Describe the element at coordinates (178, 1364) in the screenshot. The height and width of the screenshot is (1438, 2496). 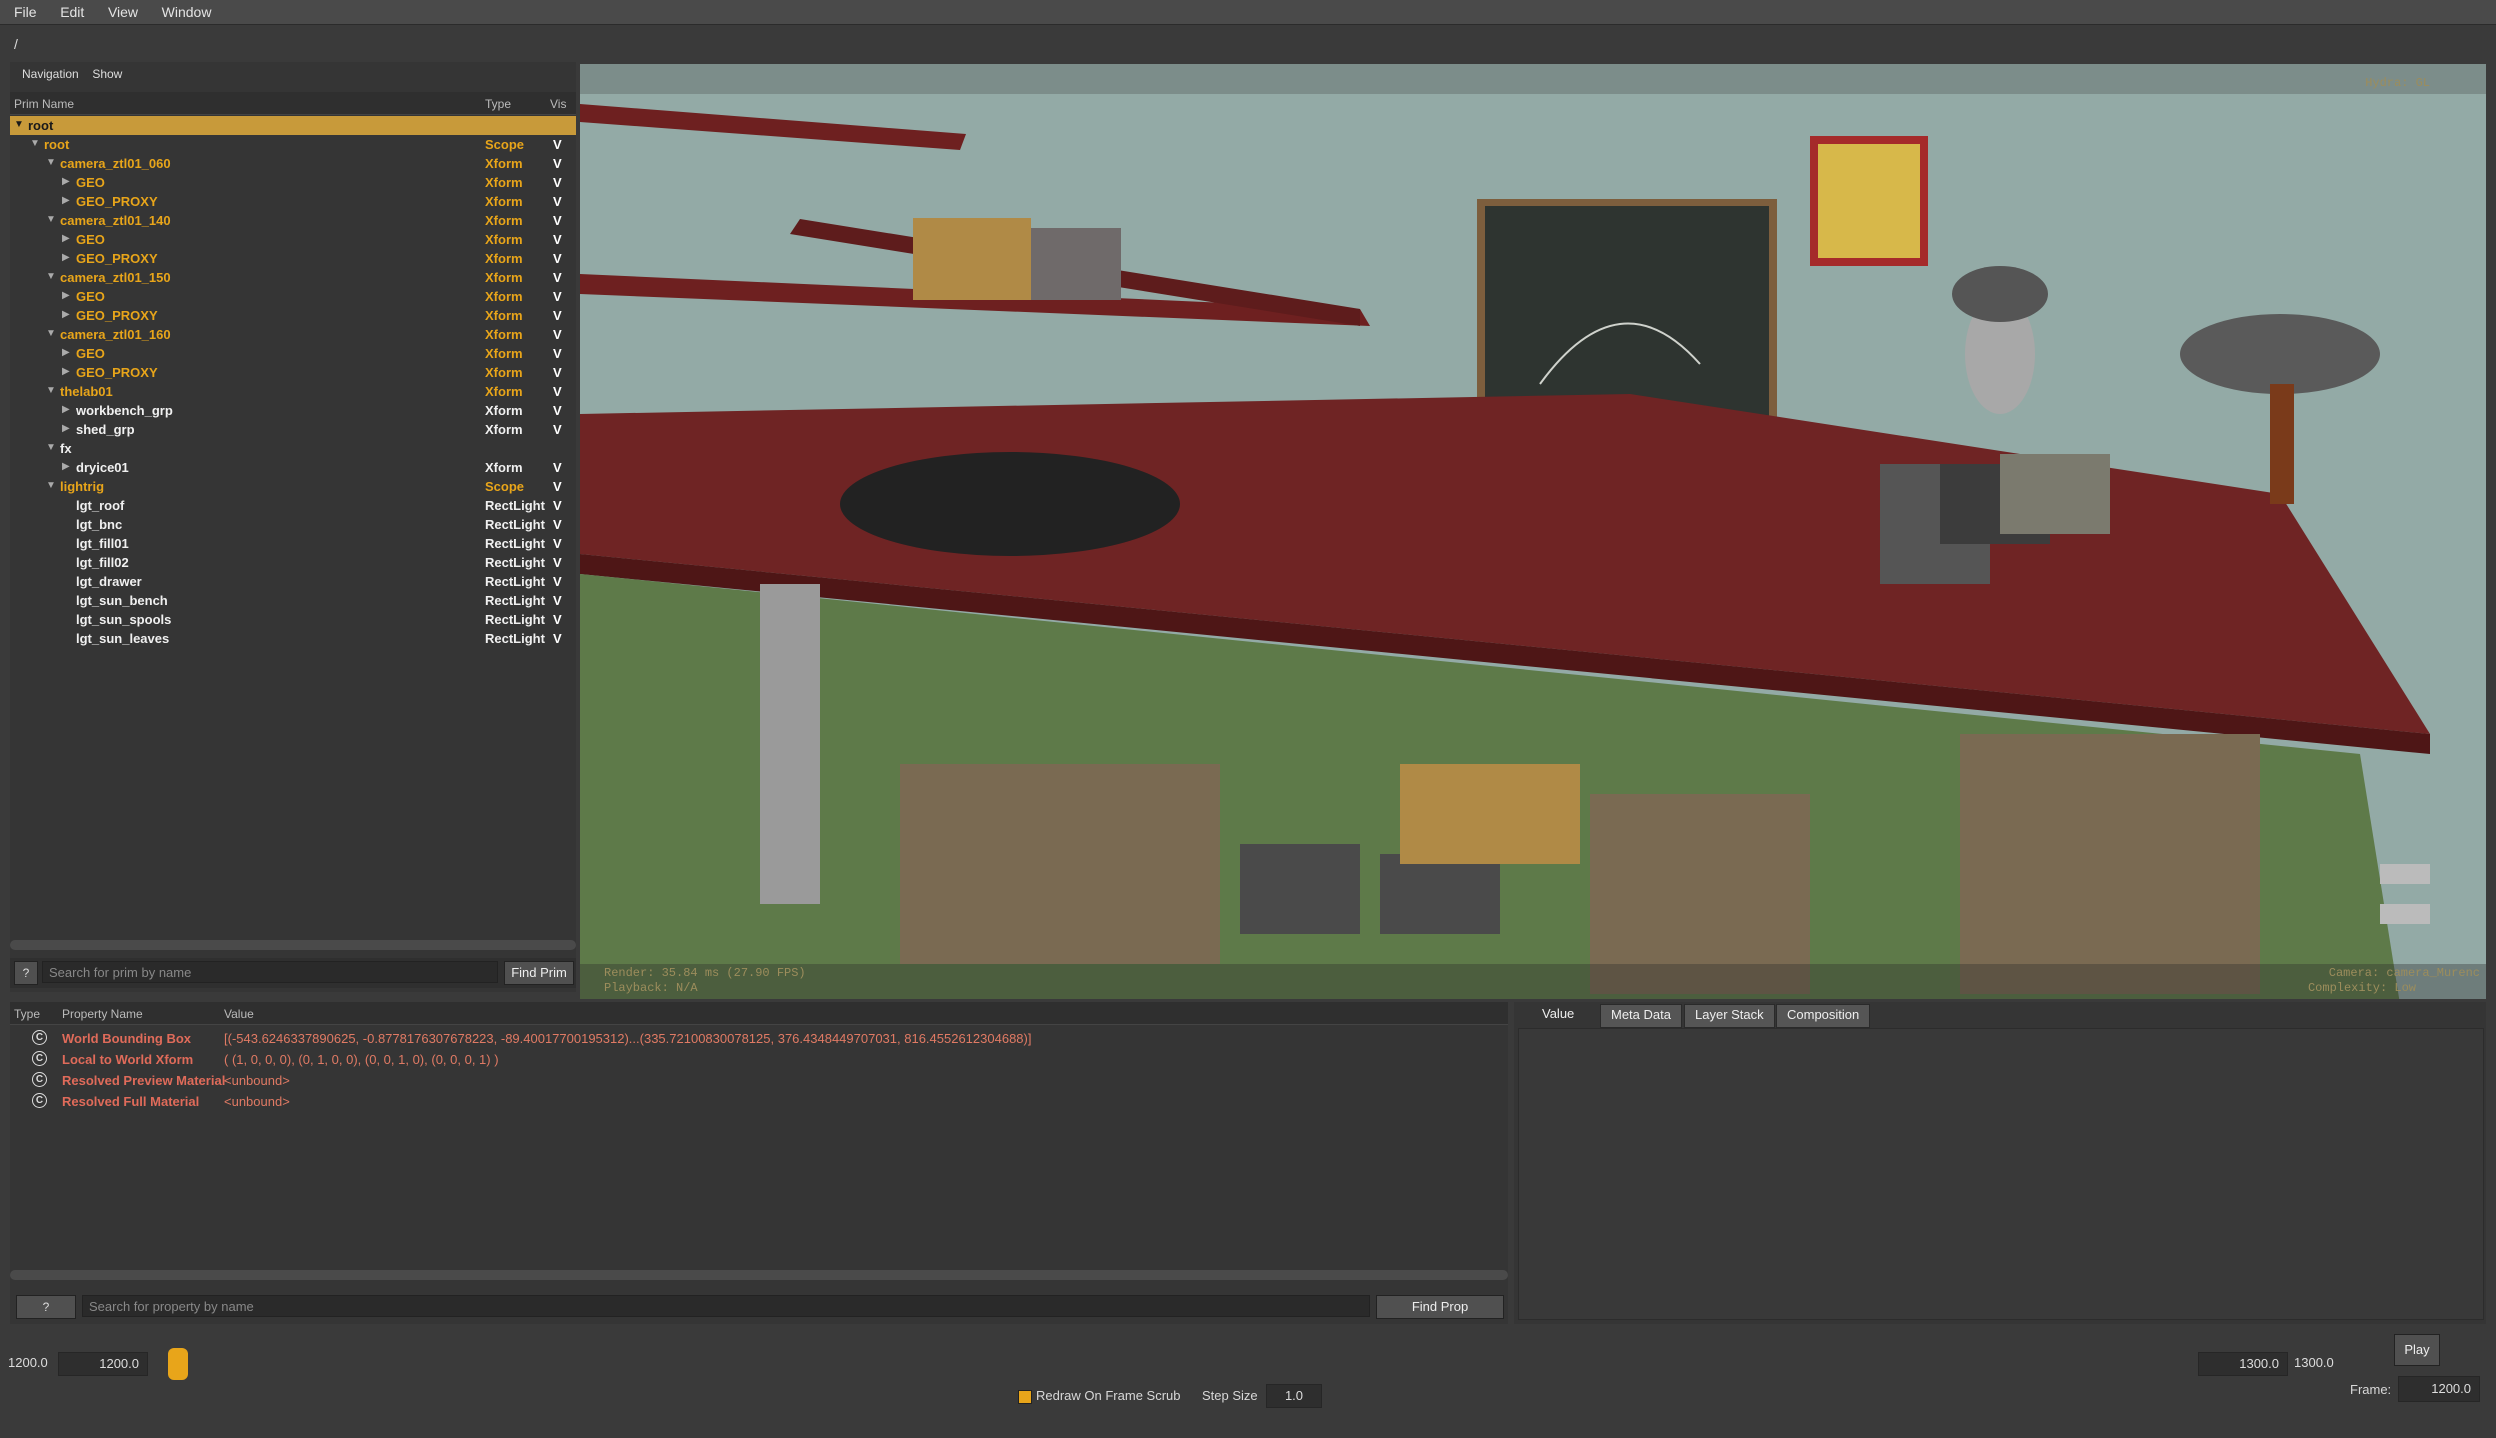
I see `frame-slider-handle` at that location.